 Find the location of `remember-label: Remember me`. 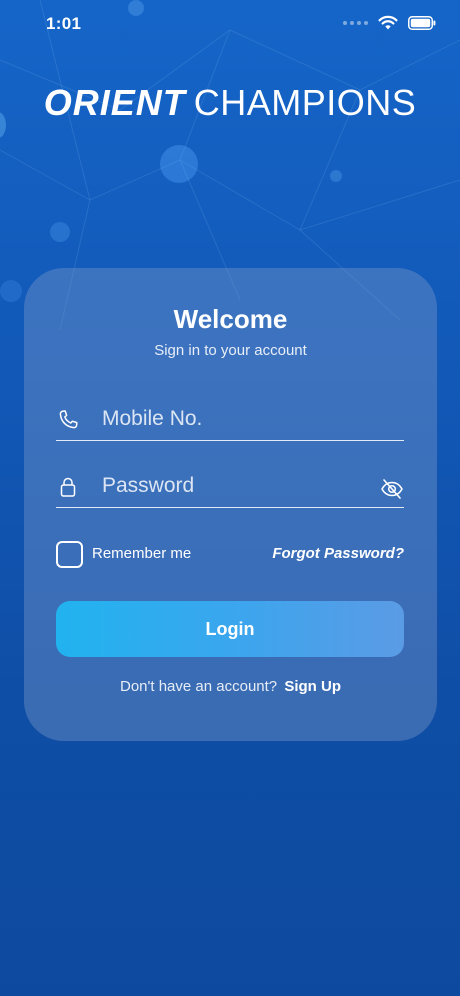

remember-label: Remember me is located at coordinates (141, 553).